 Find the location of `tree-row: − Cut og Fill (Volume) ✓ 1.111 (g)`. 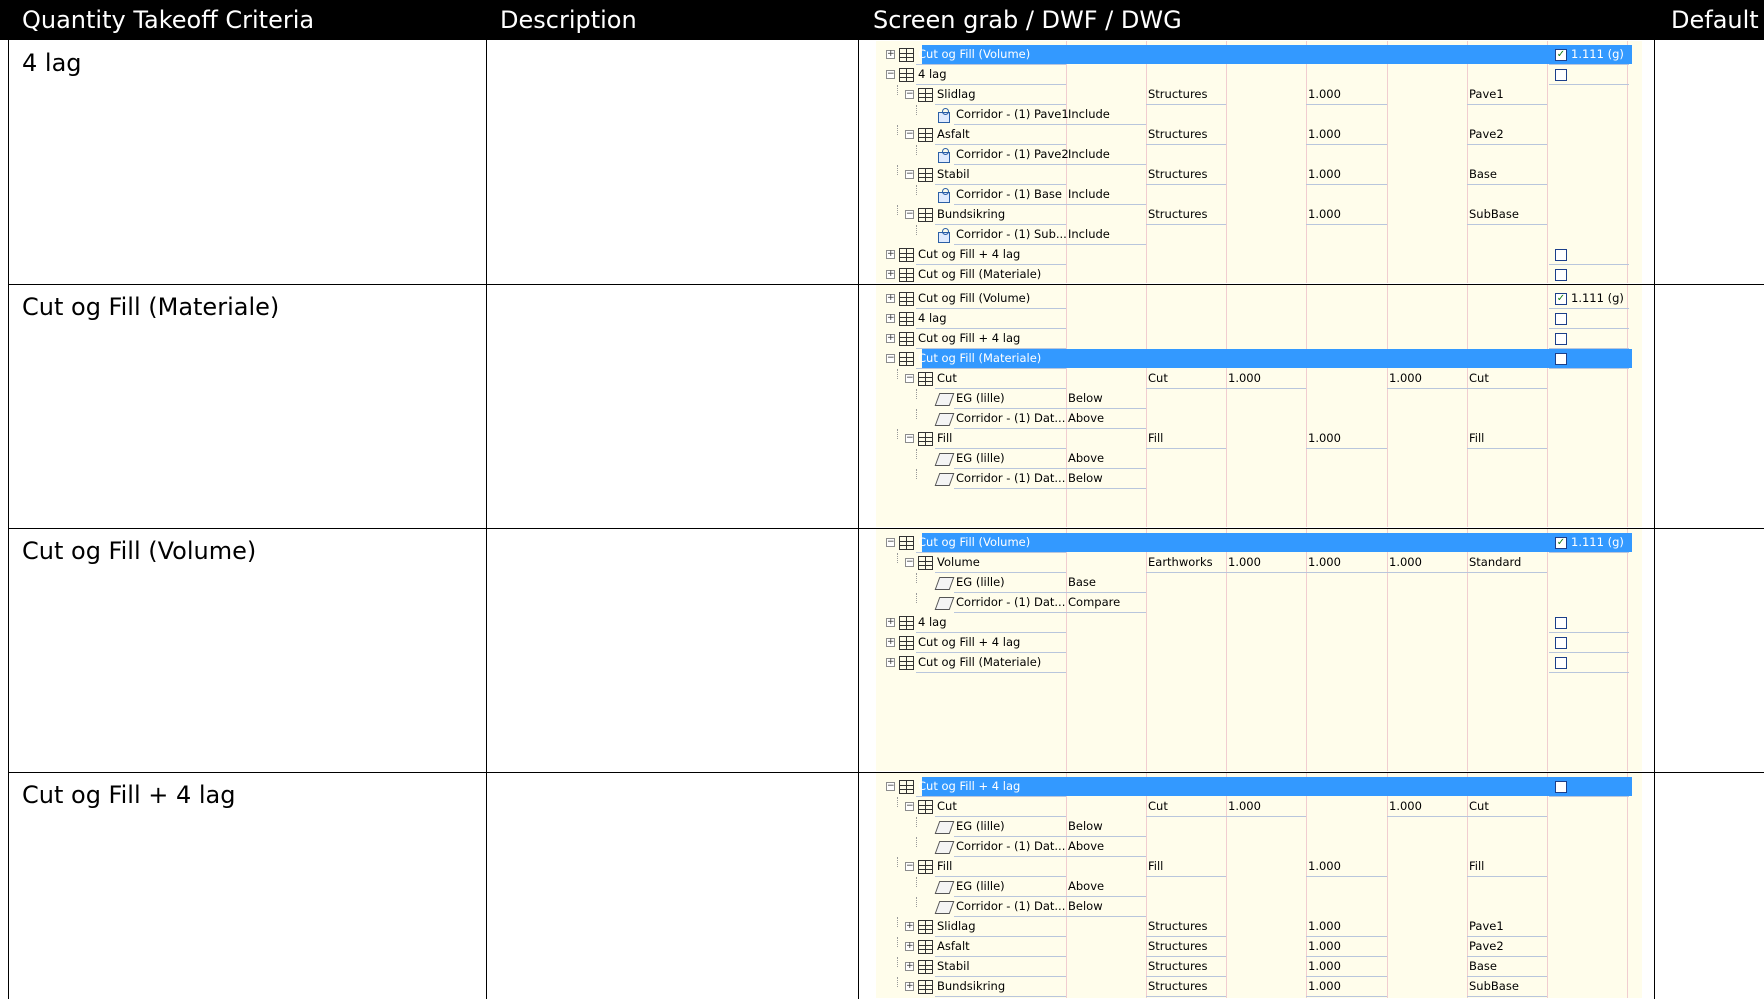

tree-row: − Cut og Fill (Volume) ✓ 1.111 (g) is located at coordinates (1259, 543).